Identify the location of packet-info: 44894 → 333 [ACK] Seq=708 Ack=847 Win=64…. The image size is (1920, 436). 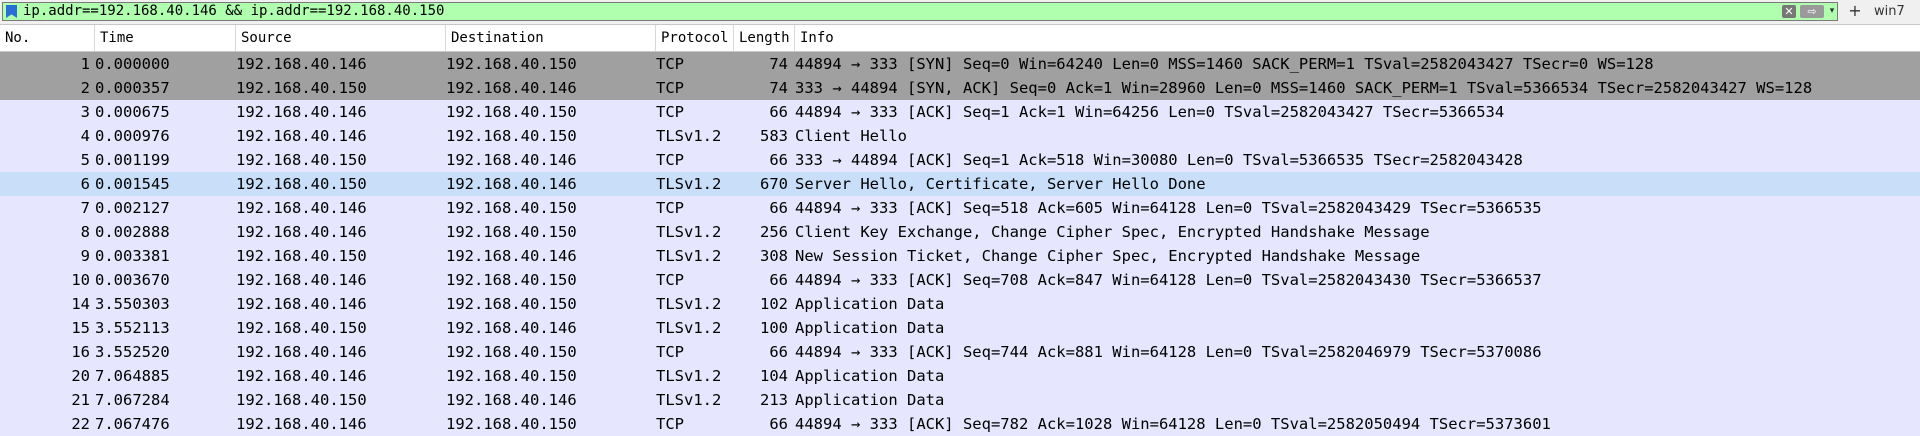
(1168, 280).